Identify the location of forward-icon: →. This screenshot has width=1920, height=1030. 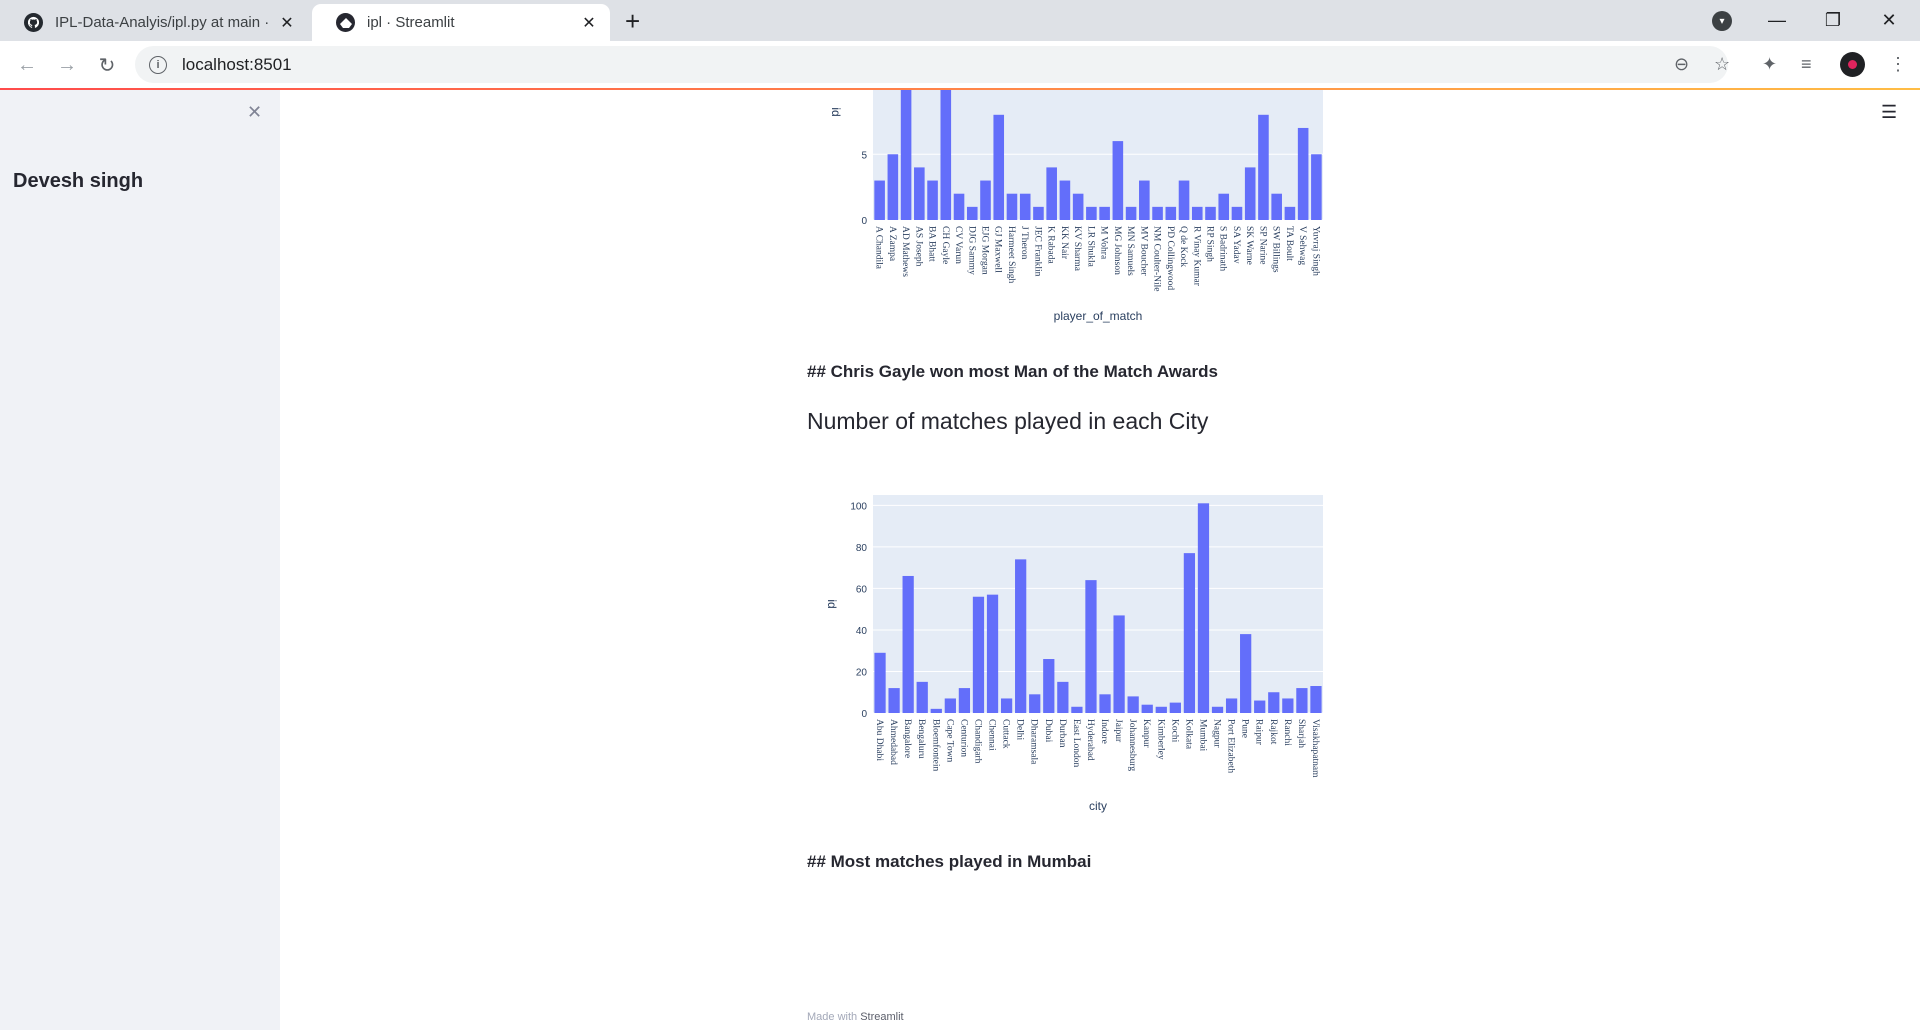
(67, 65).